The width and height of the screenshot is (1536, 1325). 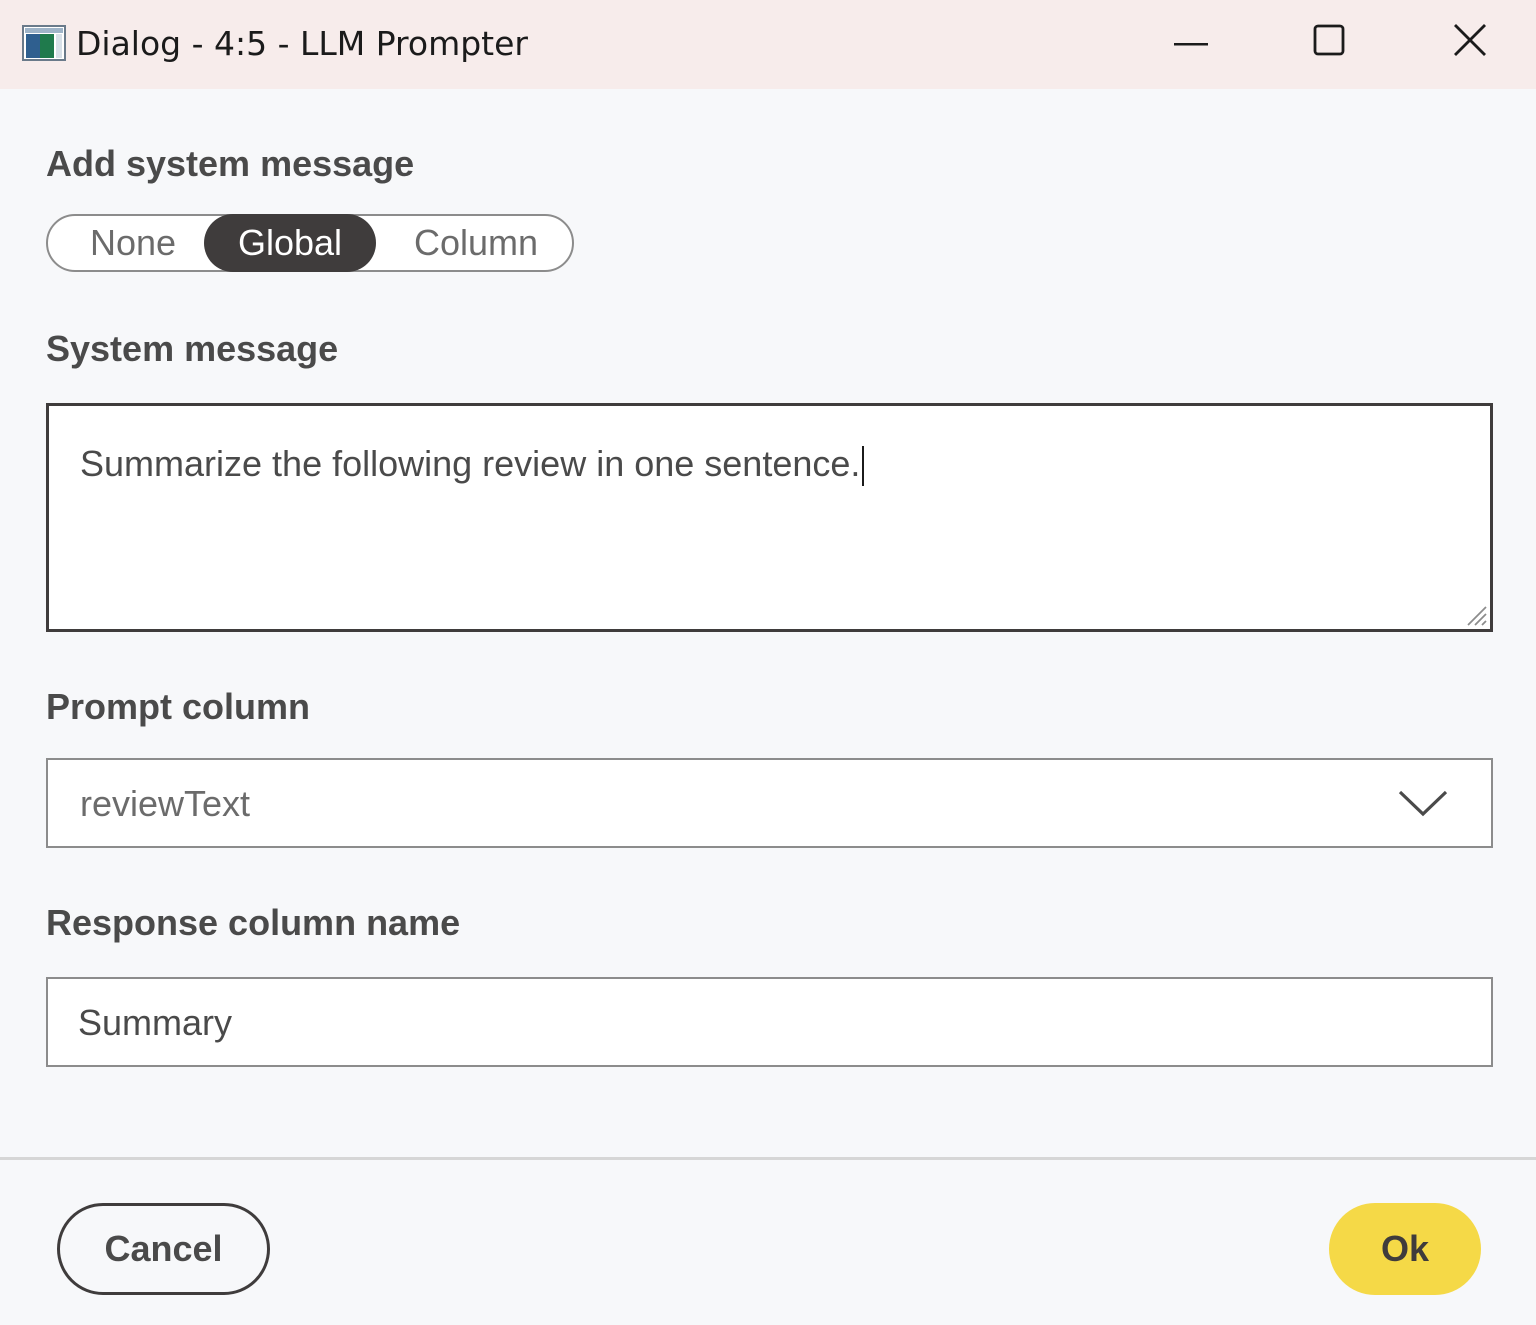 I want to click on response-column-name-input, so click(x=768, y=1023).